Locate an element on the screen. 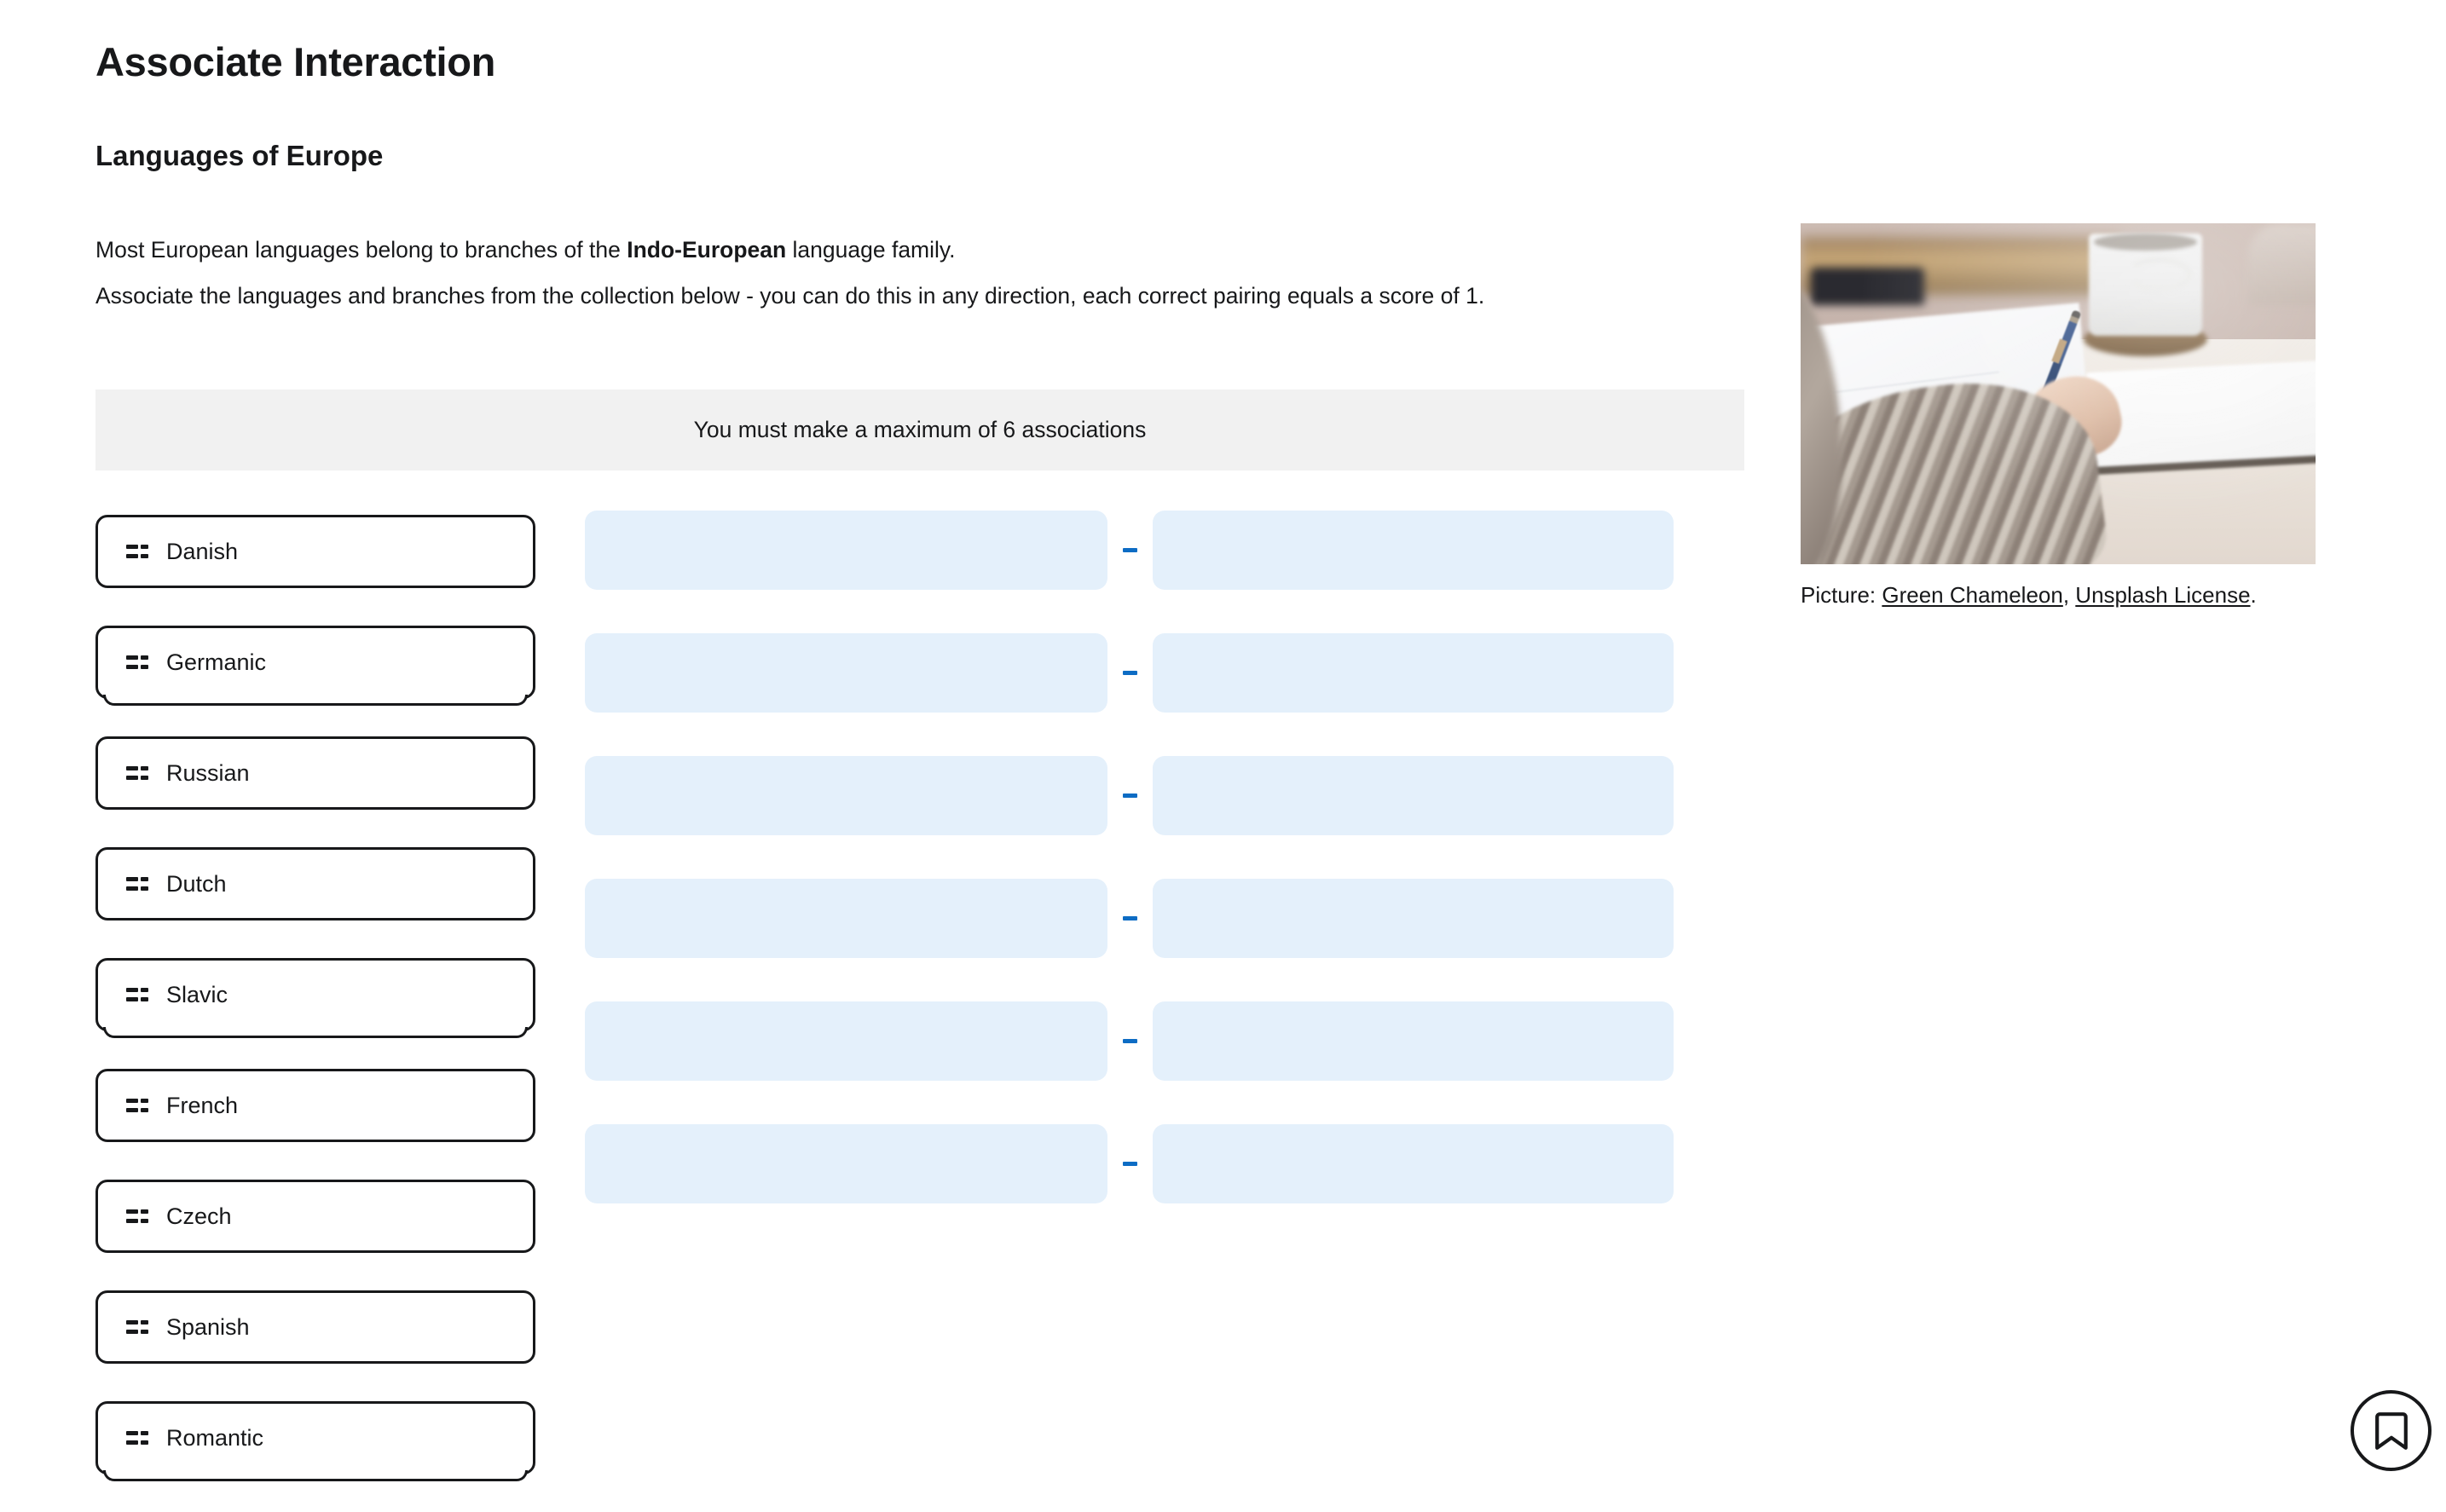 The image size is (2446, 1512). choice-item: Spanish is located at coordinates (315, 1327).